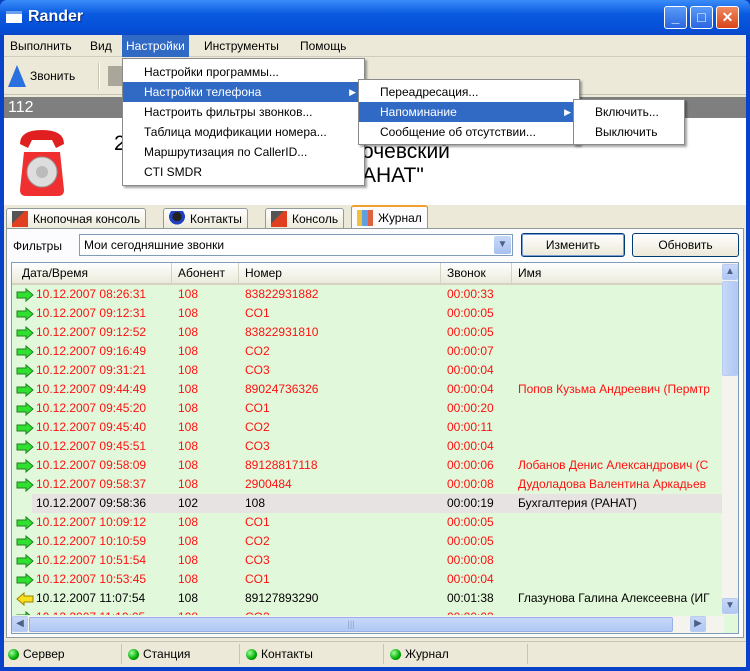 The image size is (750, 671). I want to click on col-subscriber: Абонент, so click(205, 273).